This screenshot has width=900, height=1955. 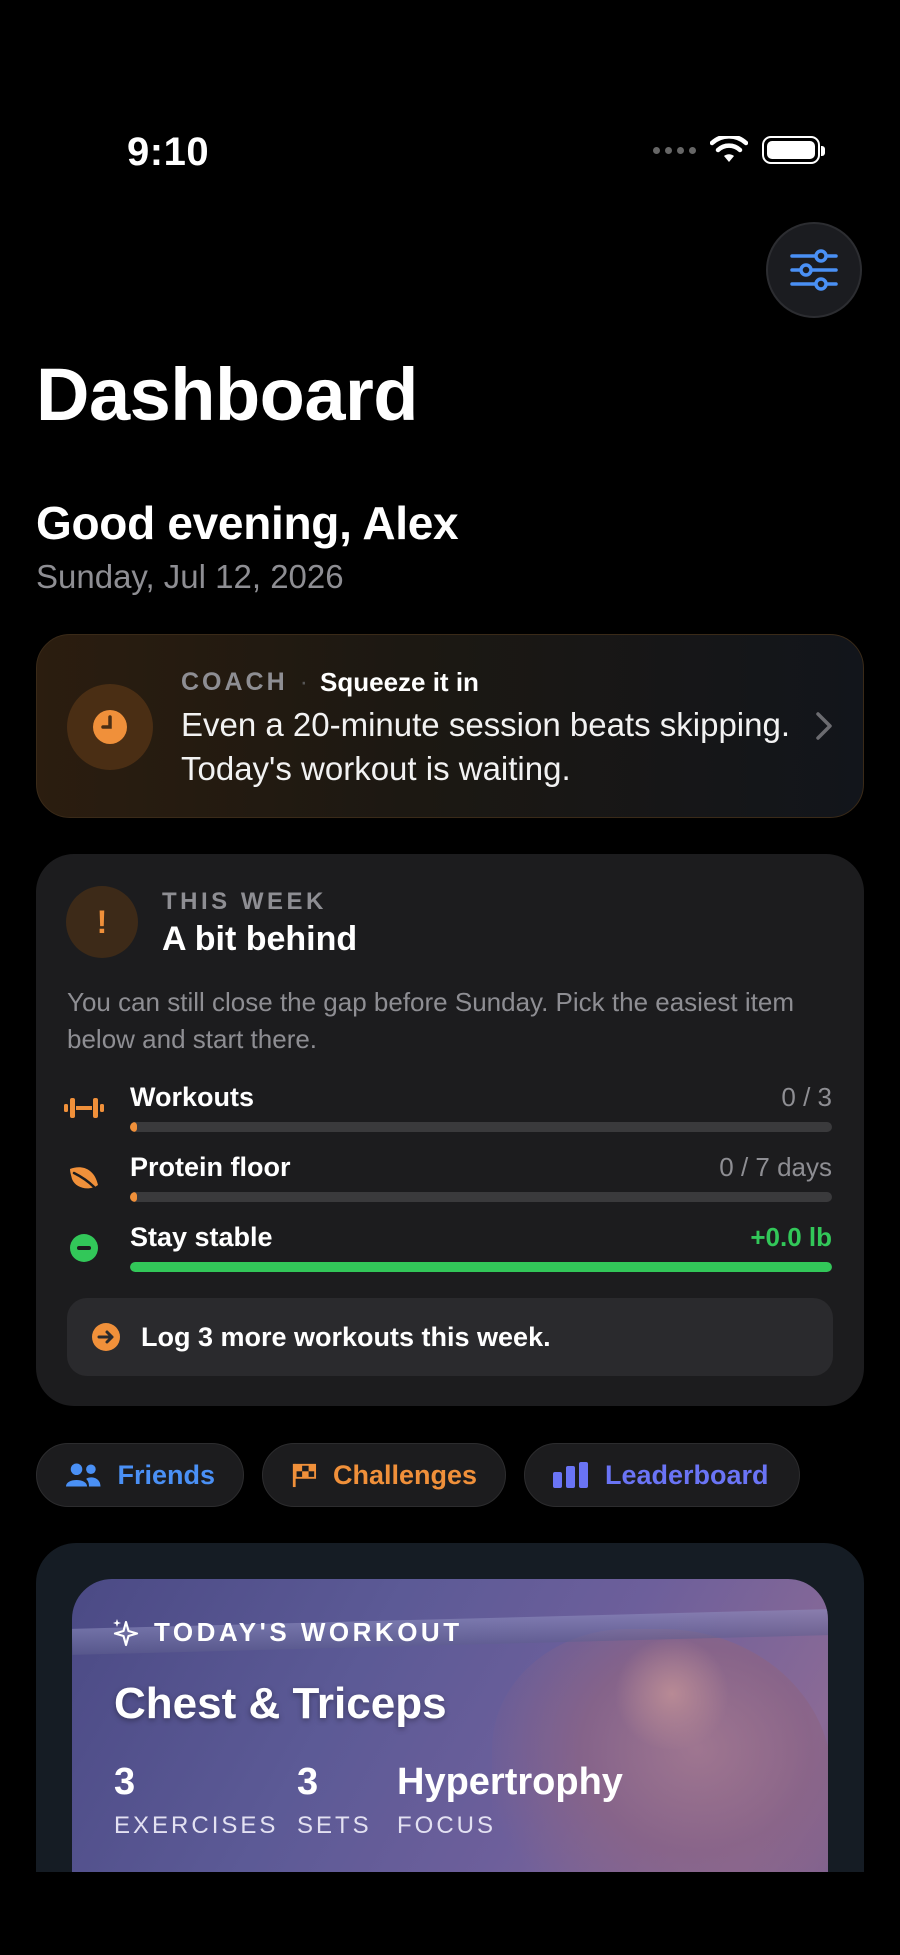 I want to click on leaderboard-button: Leaderboard, so click(x=662, y=1475).